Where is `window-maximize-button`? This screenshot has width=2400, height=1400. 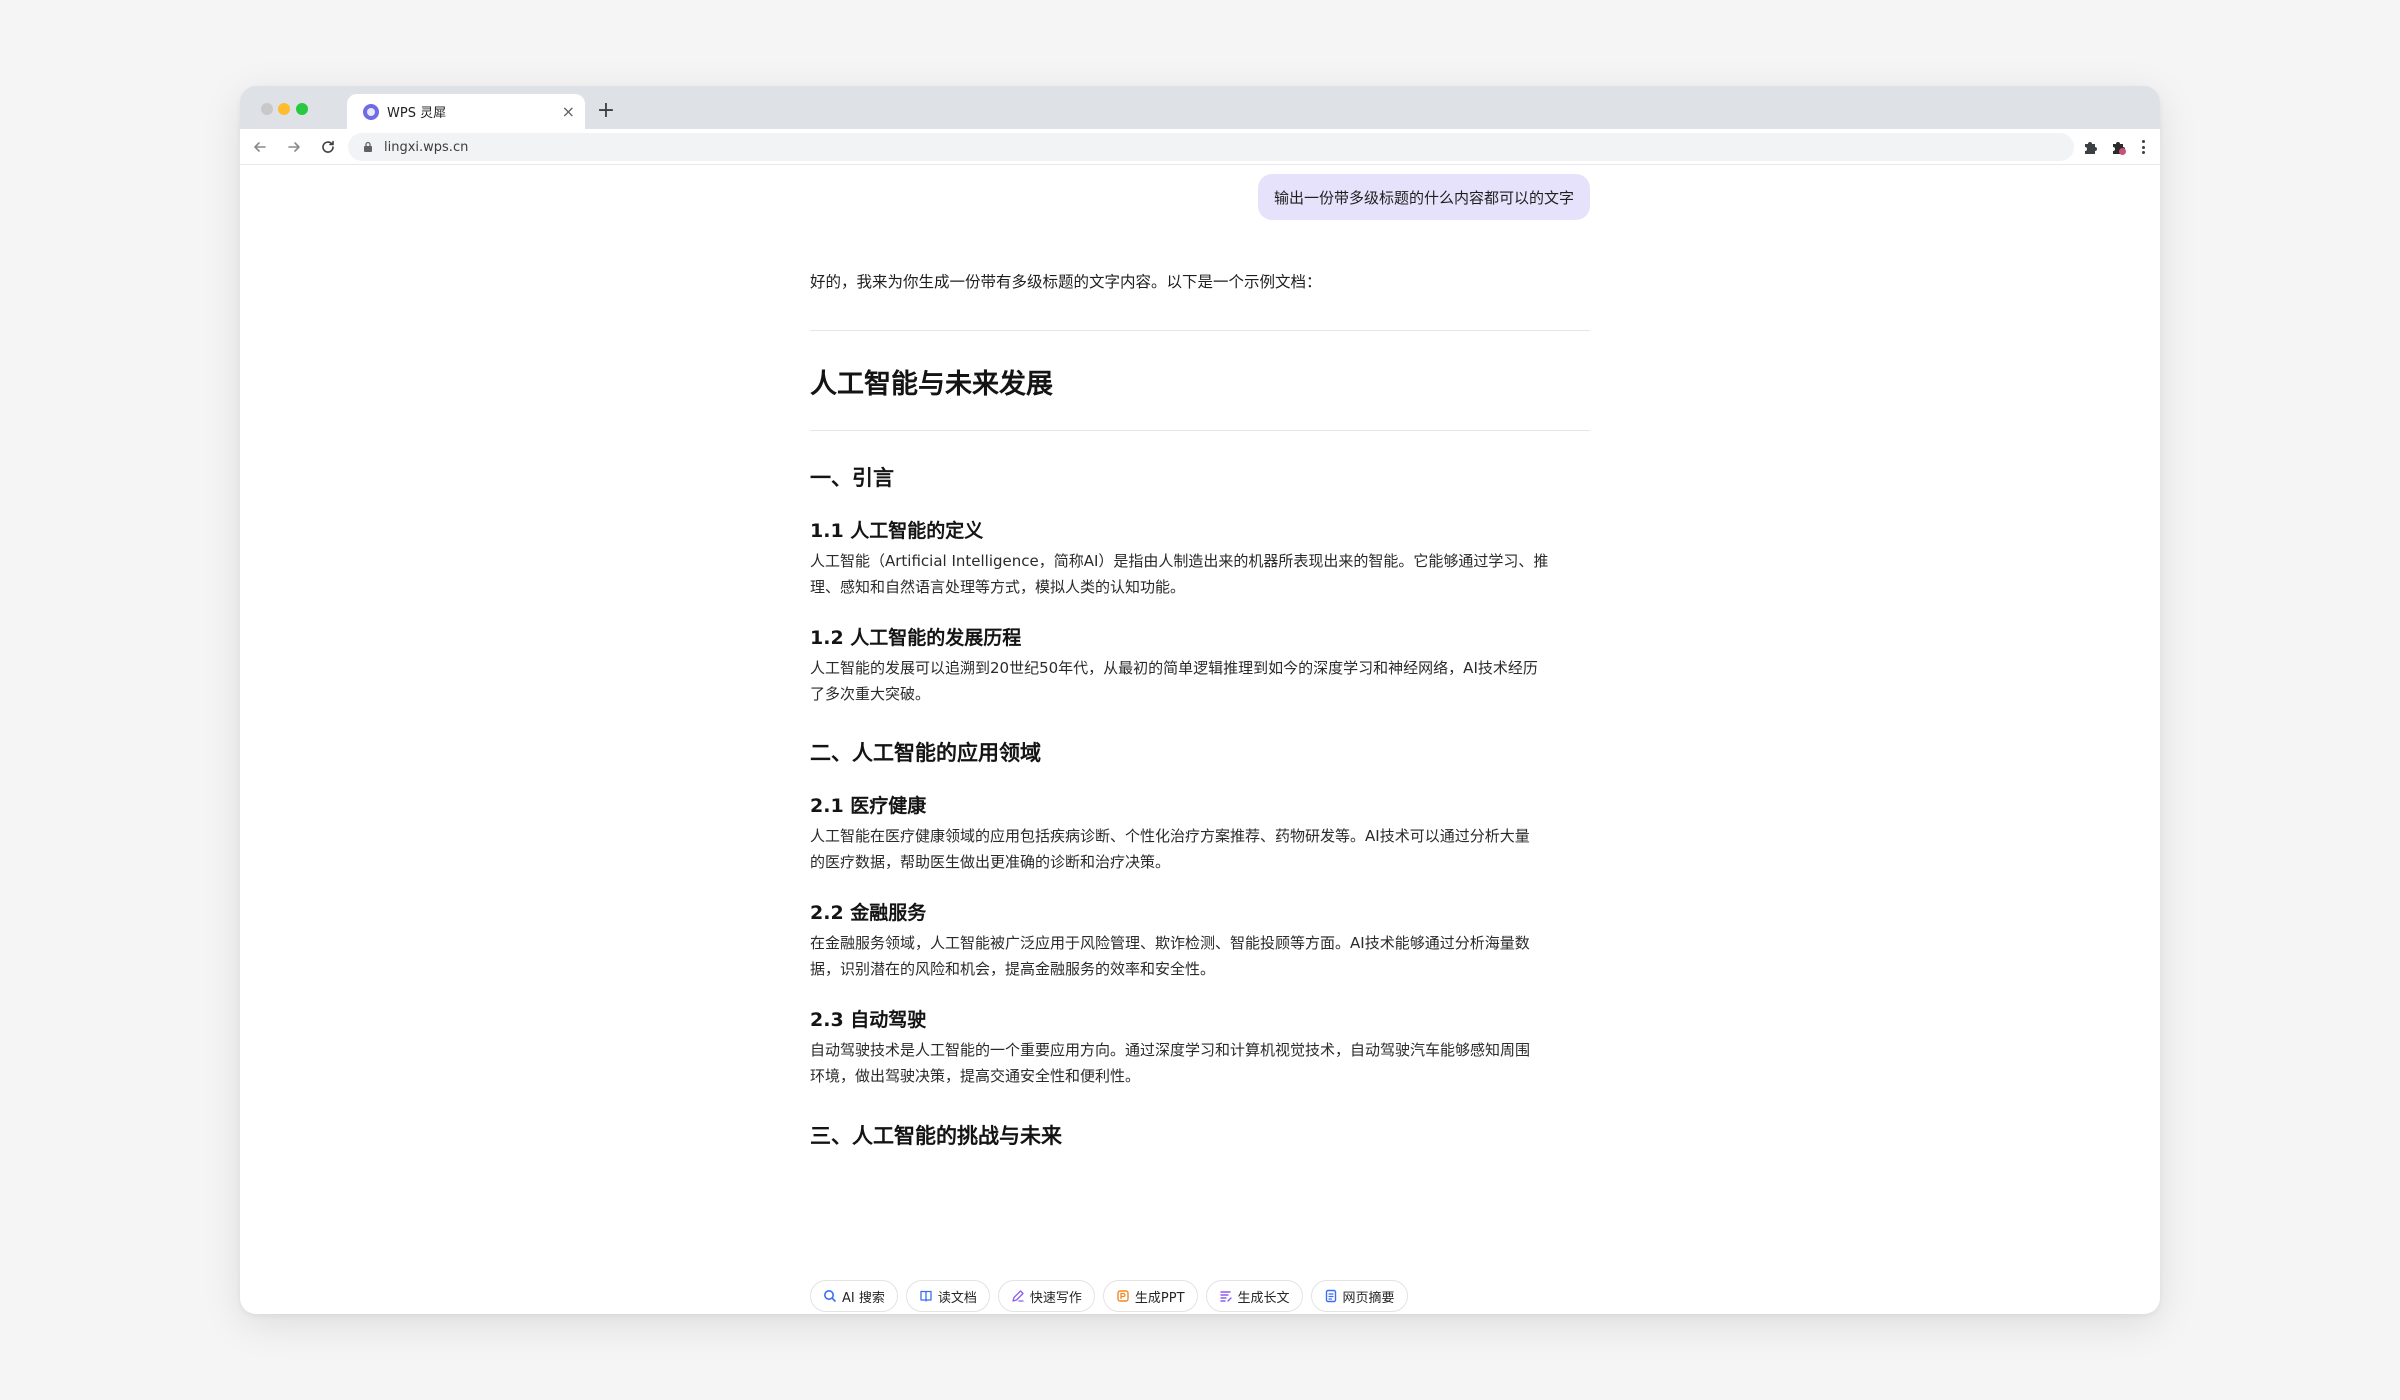 window-maximize-button is located at coordinates (302, 109).